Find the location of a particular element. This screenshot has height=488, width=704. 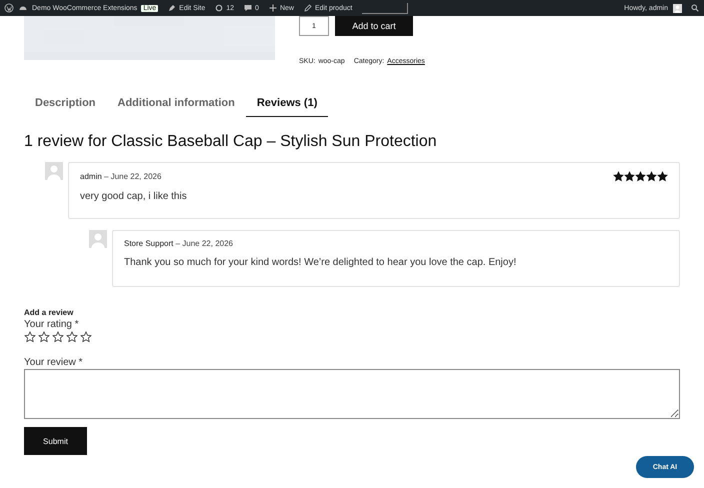

refresh-icon is located at coordinates (219, 8).